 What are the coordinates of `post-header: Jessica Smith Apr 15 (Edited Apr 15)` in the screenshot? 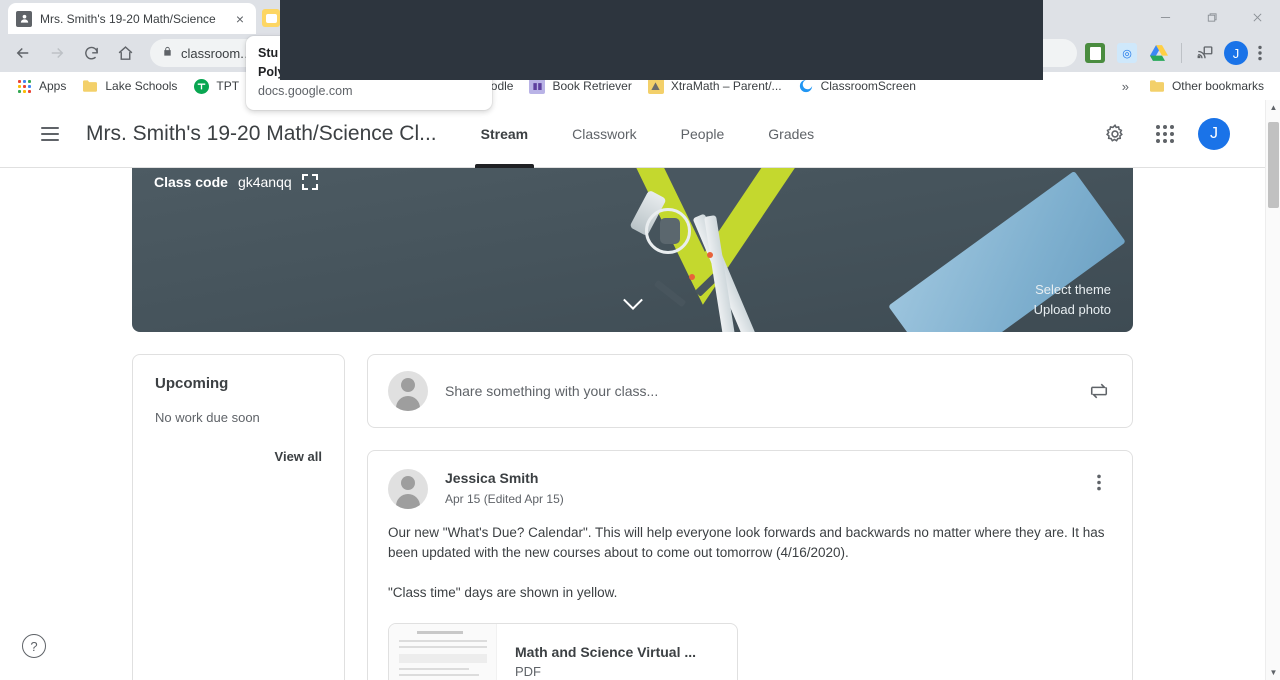 It's located at (750, 489).